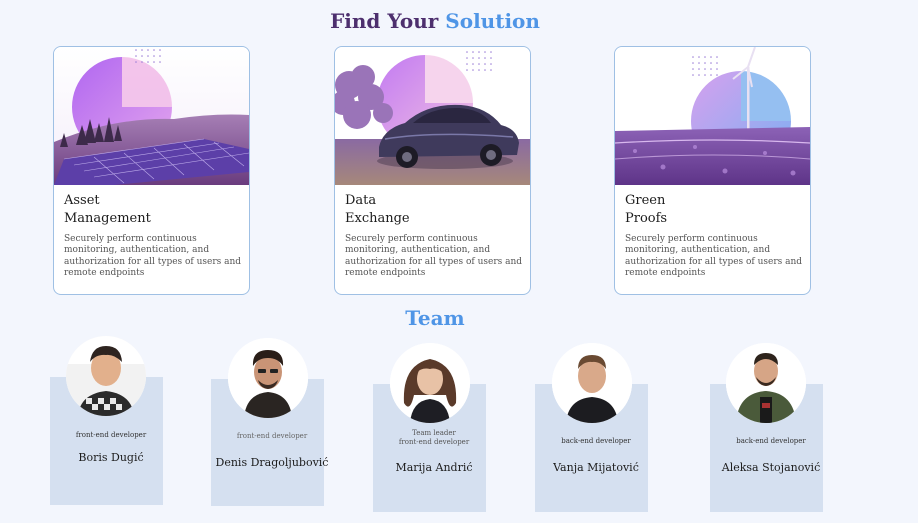 This screenshot has width=918, height=523. Describe the element at coordinates (139, 210) in the screenshot. I see `card-title: Asset Management` at that location.